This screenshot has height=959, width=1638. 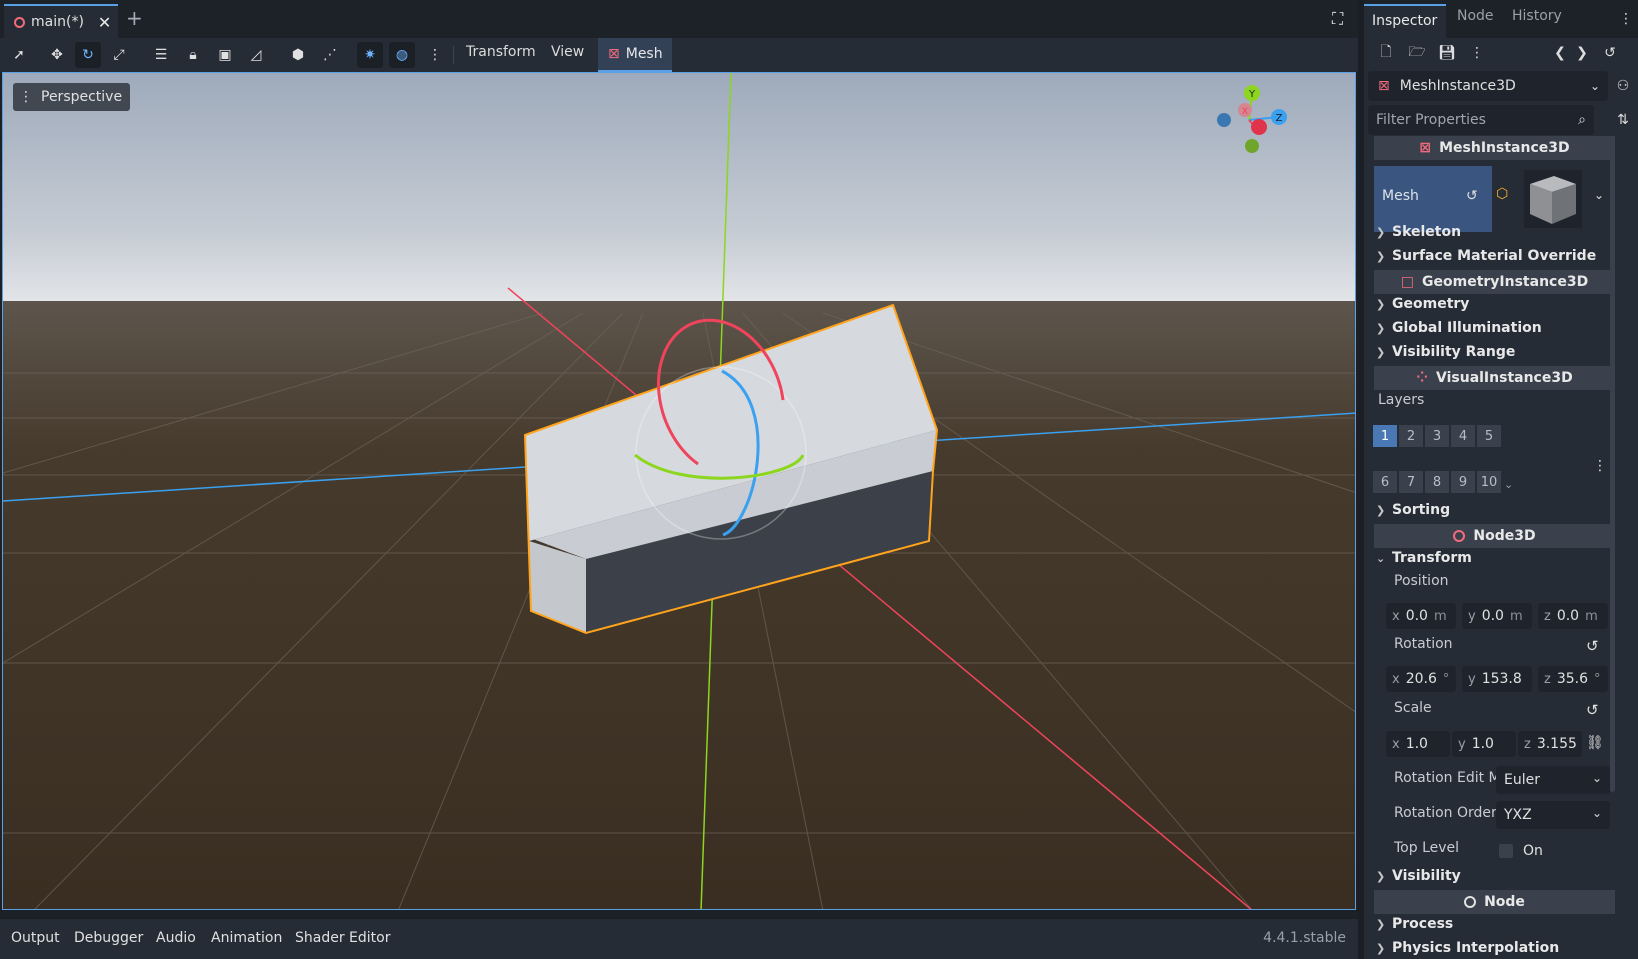 What do you see at coordinates (635, 55) in the screenshot?
I see `mesh-menu: ⊠ Mesh` at bounding box center [635, 55].